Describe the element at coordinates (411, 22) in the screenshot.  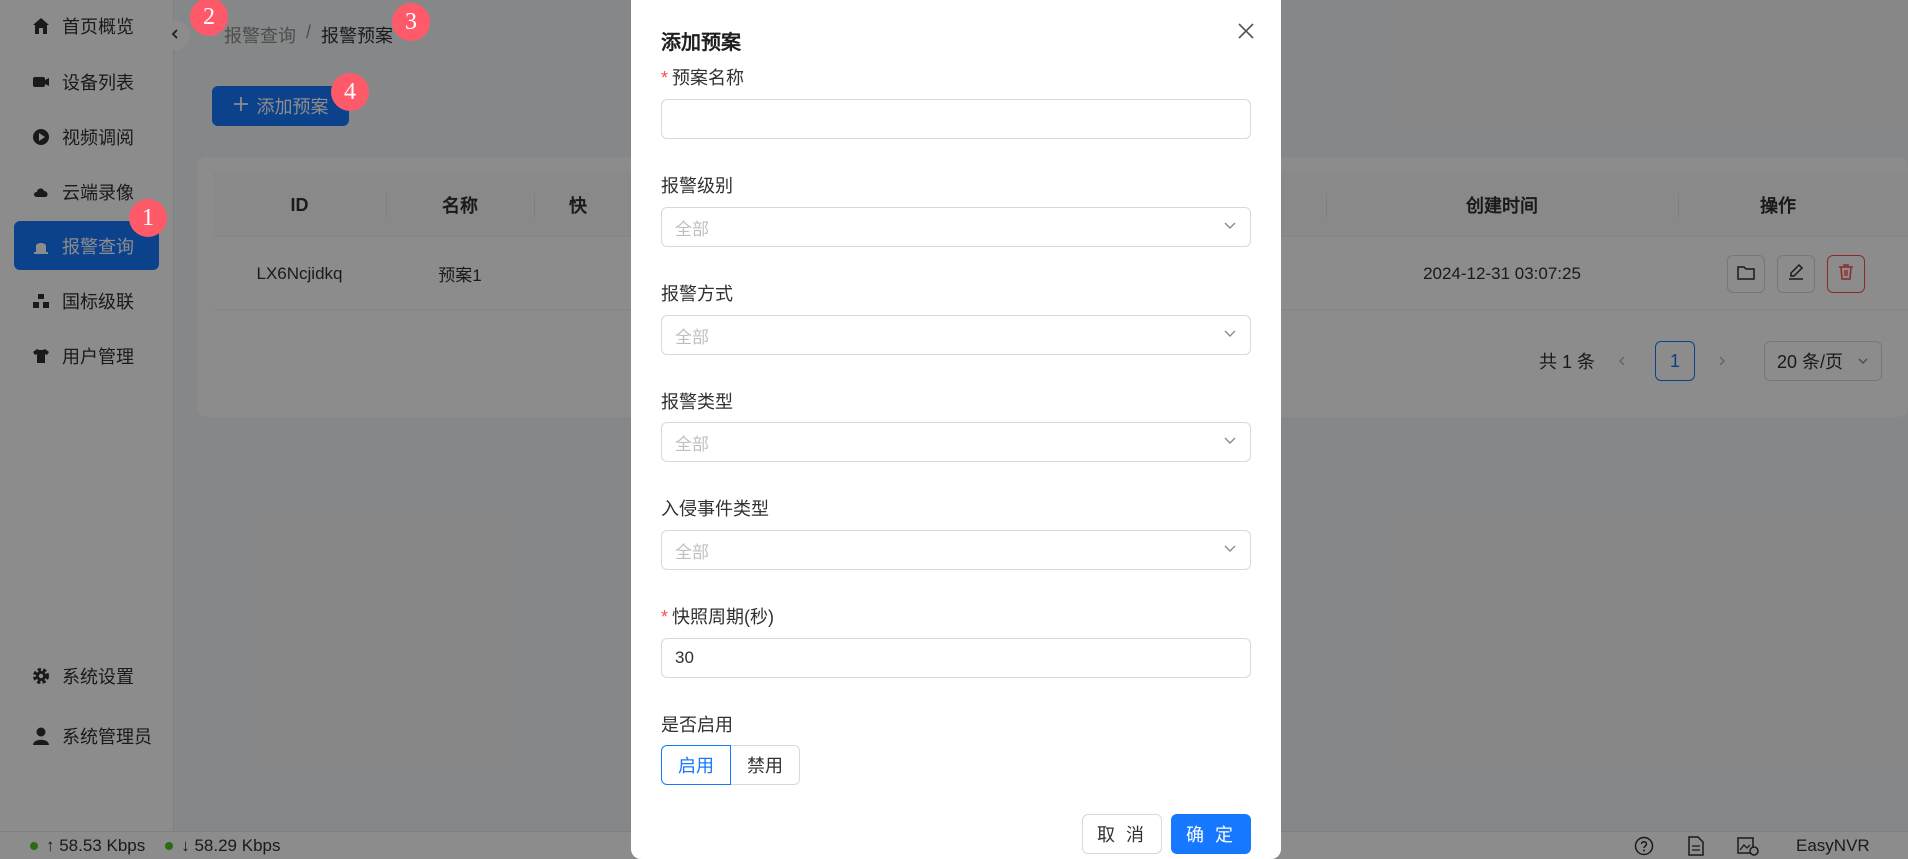
I see `step-marker: 3` at that location.